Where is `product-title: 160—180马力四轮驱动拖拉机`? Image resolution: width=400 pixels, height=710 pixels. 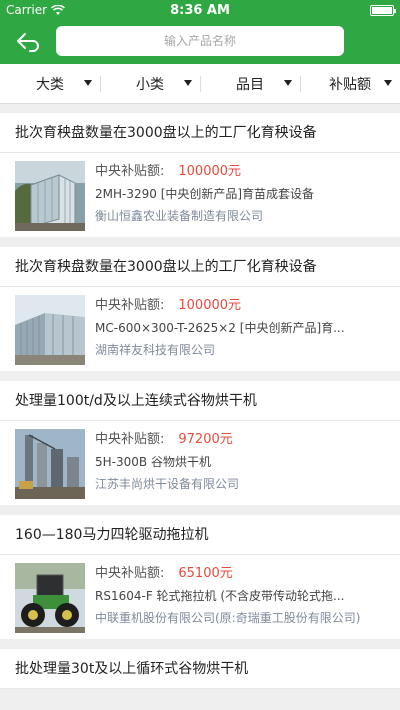
product-title: 160—180马力四轮驱动拖拉机 is located at coordinates (200, 535).